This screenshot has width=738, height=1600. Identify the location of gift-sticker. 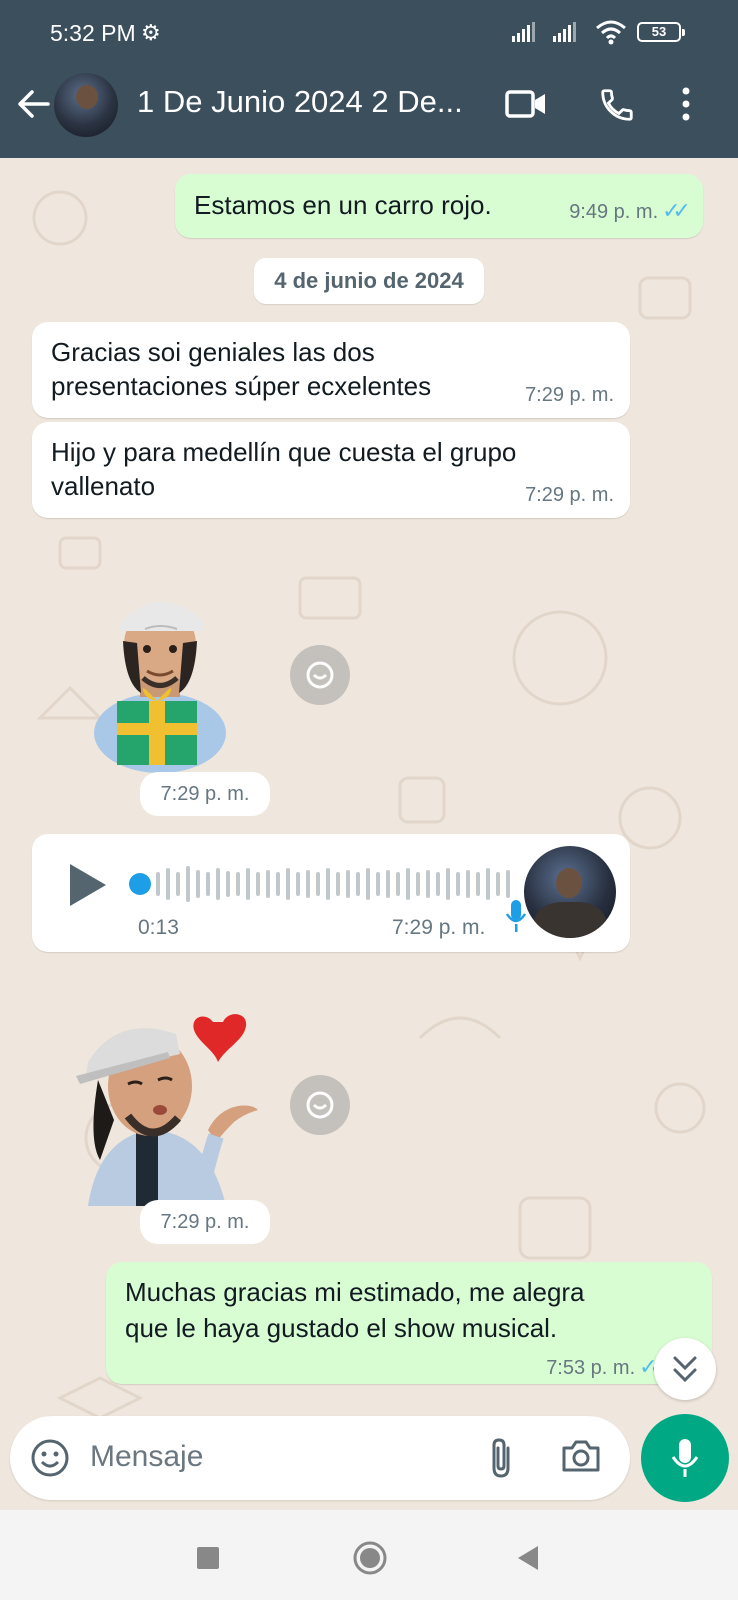
(160, 678).